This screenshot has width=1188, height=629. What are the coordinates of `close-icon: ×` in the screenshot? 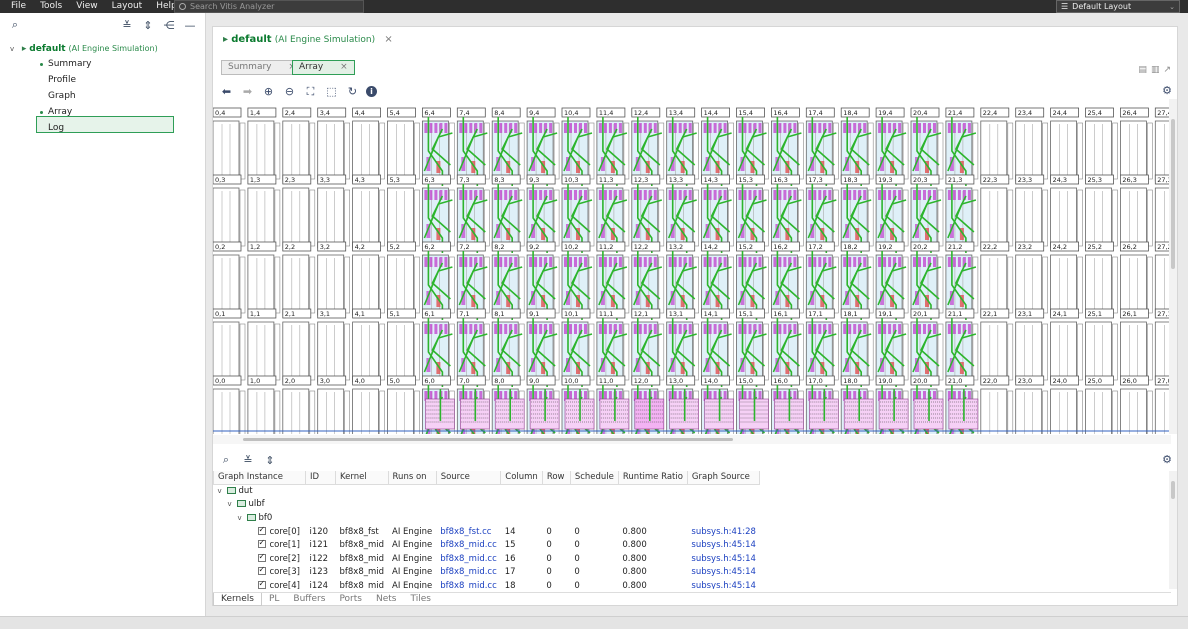 It's located at (344, 67).